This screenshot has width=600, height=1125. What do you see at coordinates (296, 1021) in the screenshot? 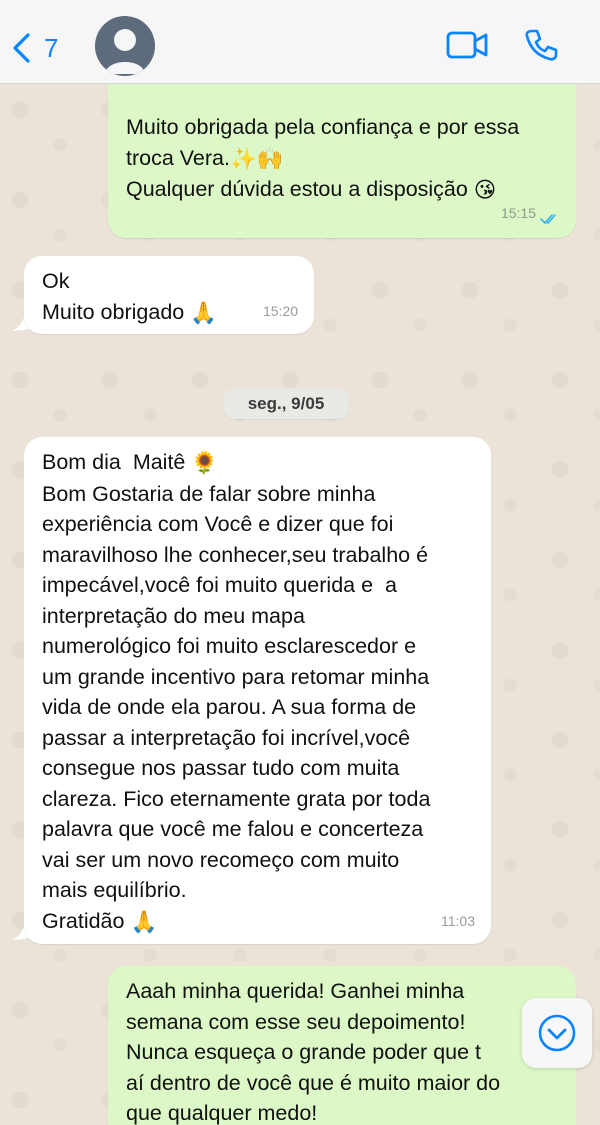
I see `message-text: semana com esse seu depoimento!` at bounding box center [296, 1021].